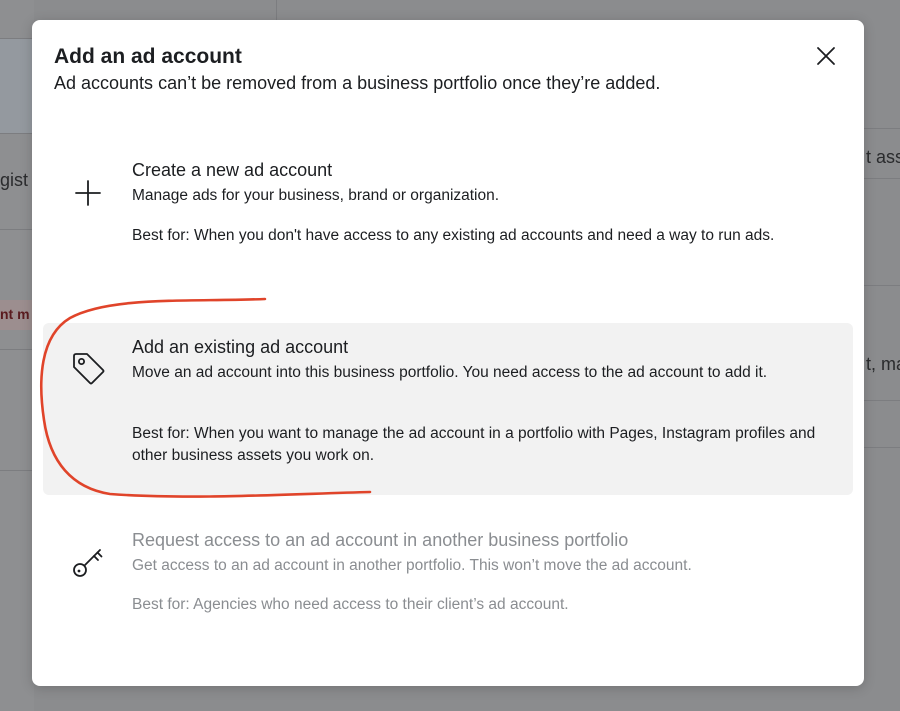  Describe the element at coordinates (88, 563) in the screenshot. I see `key-icon` at that location.